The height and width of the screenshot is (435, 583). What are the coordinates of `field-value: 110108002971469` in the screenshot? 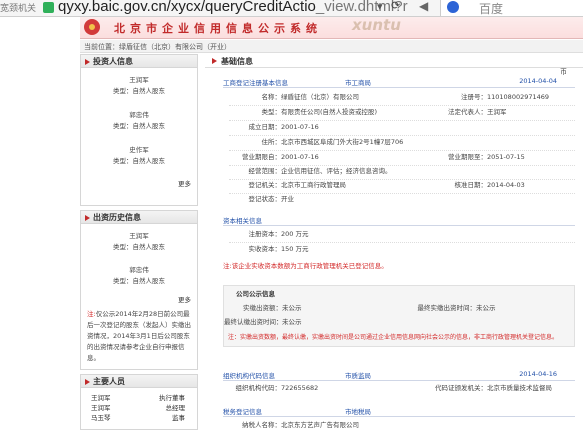 It's located at (518, 97).